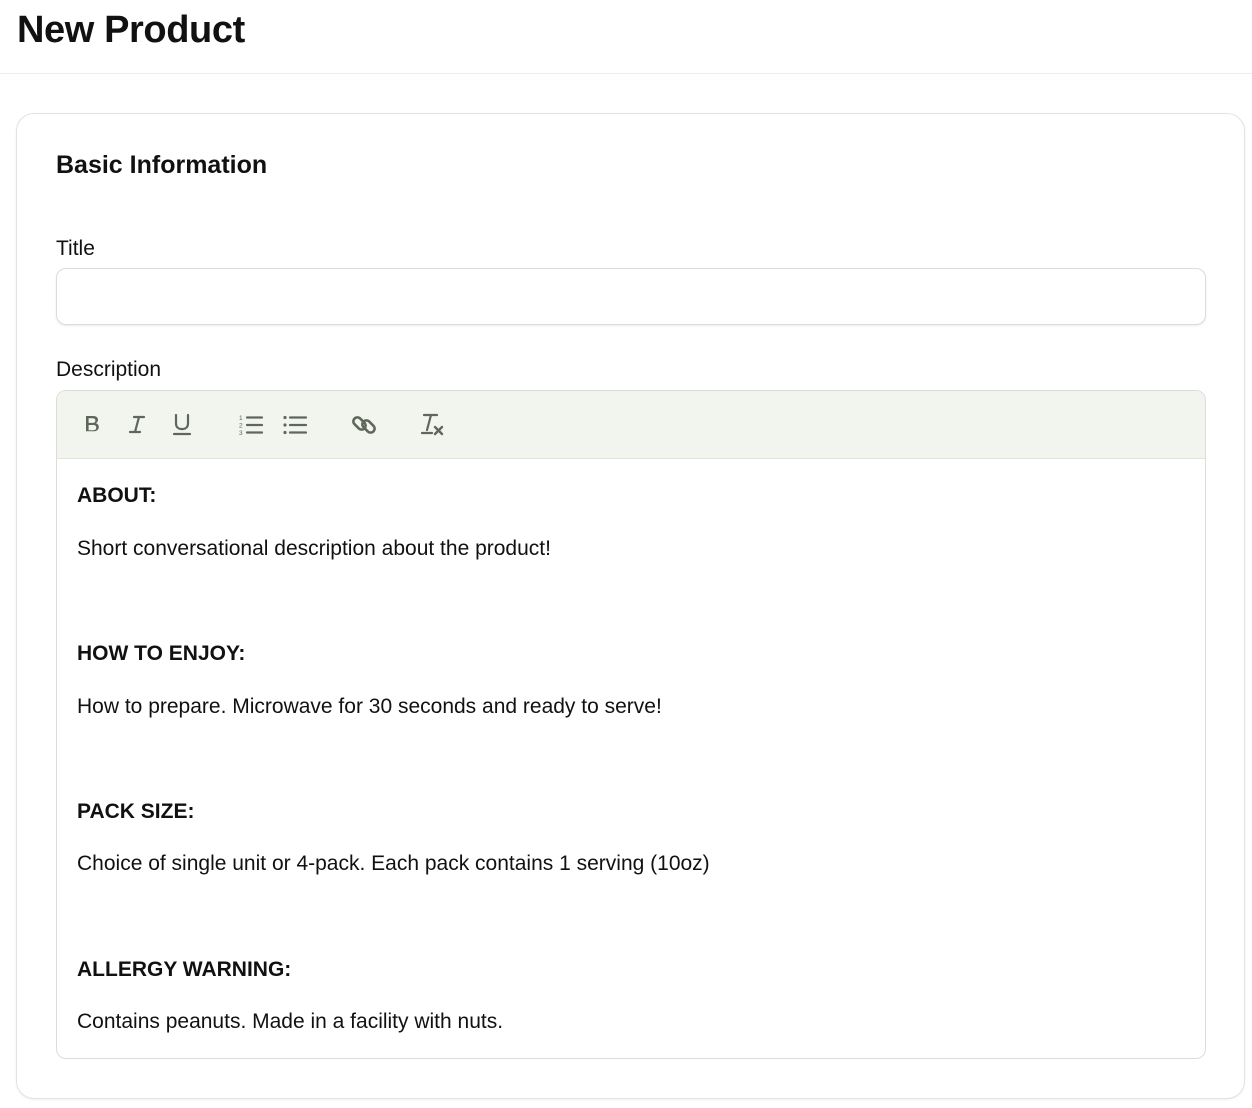  What do you see at coordinates (109, 369) in the screenshot?
I see `description-label: Description` at bounding box center [109, 369].